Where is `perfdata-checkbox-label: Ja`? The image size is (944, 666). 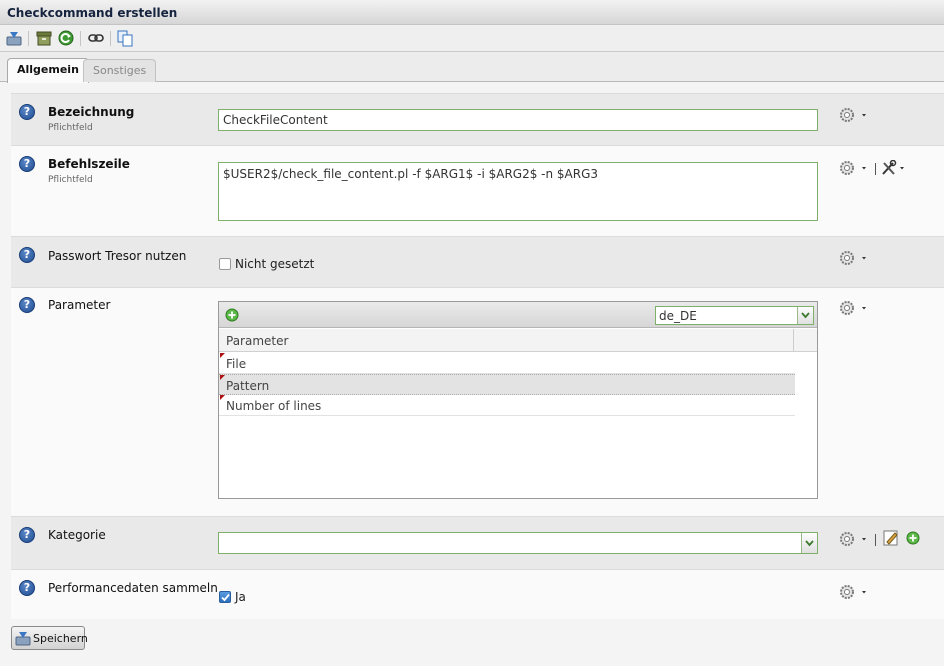
perfdata-checkbox-label: Ja is located at coordinates (240, 597).